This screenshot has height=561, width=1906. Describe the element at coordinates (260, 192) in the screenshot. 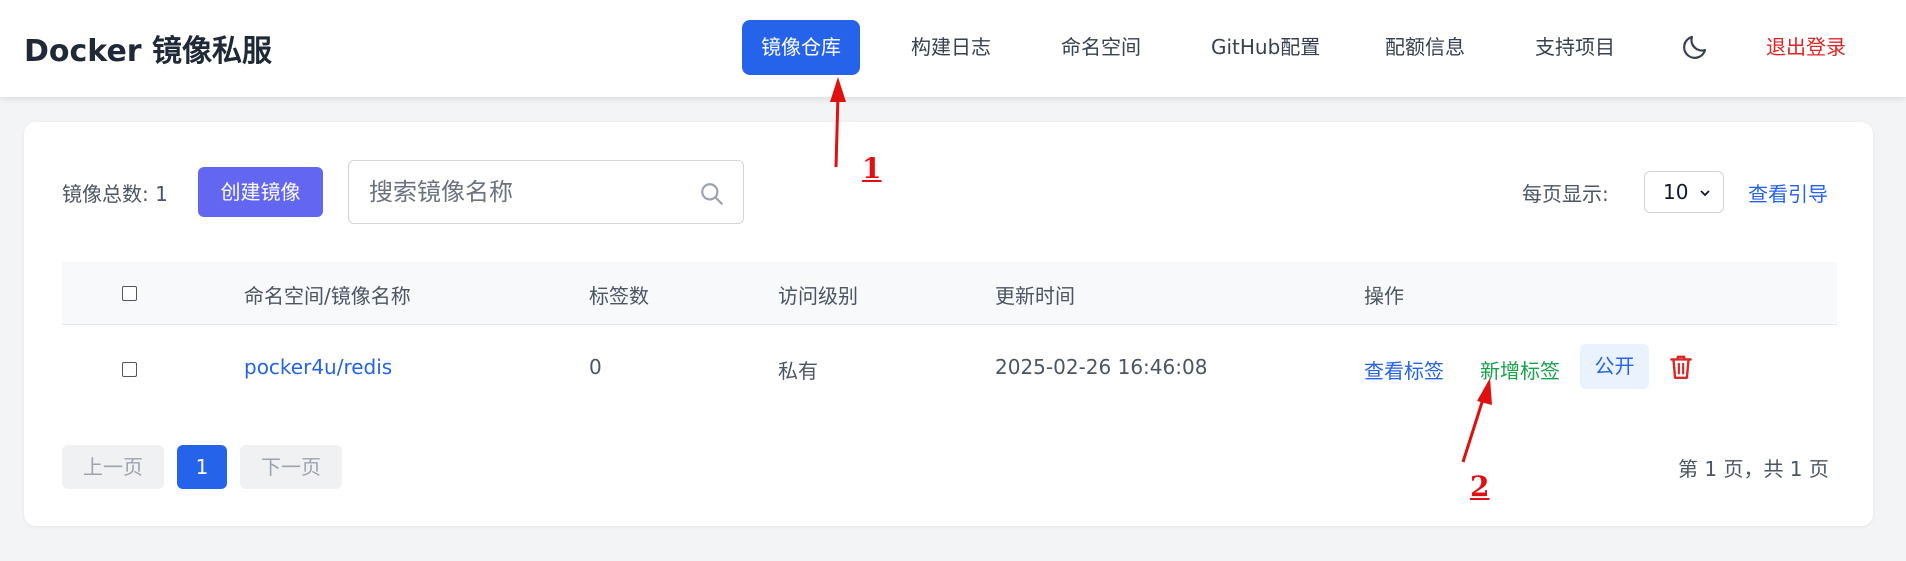

I see `create-image-button: 创建镜像` at that location.